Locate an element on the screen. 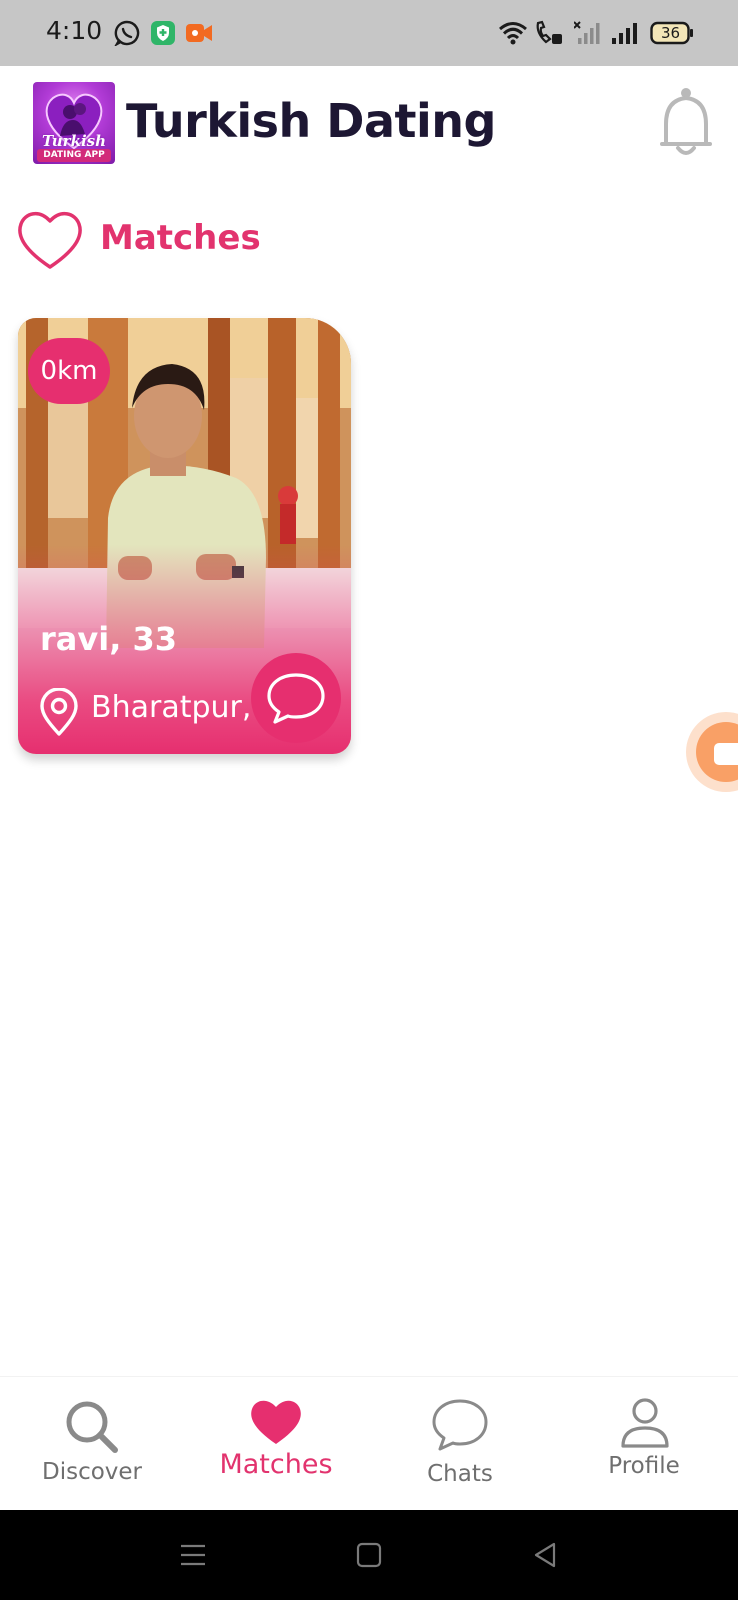 The width and height of the screenshot is (738, 1600). wifi-icon is located at coordinates (513, 33).